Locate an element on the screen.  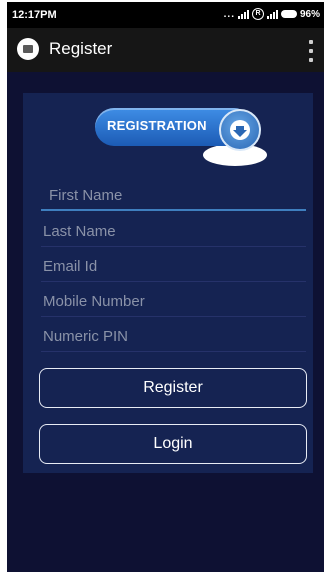
last-name-input is located at coordinates (173, 232).